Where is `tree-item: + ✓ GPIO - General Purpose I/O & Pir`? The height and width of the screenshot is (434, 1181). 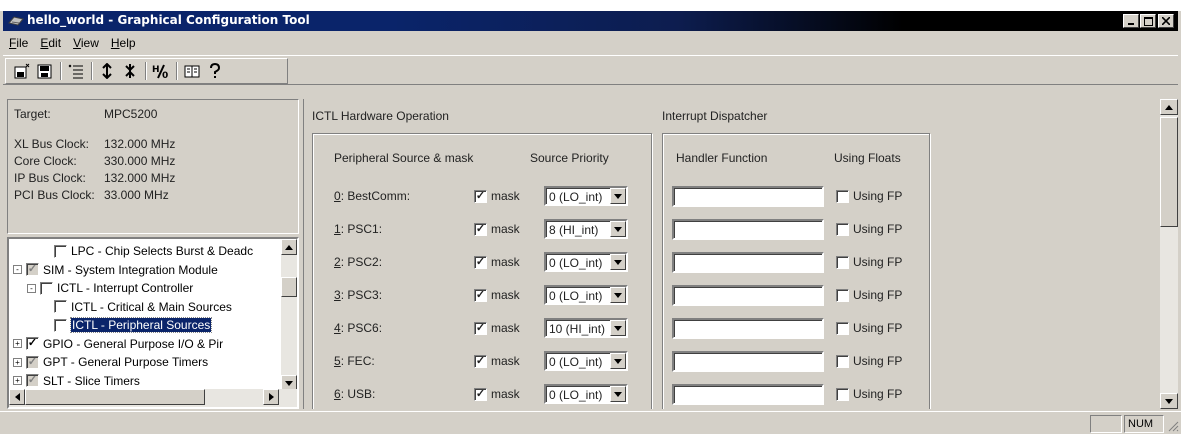 tree-item: + ✓ GPIO - General Purpose I/O & Pir is located at coordinates (118, 344).